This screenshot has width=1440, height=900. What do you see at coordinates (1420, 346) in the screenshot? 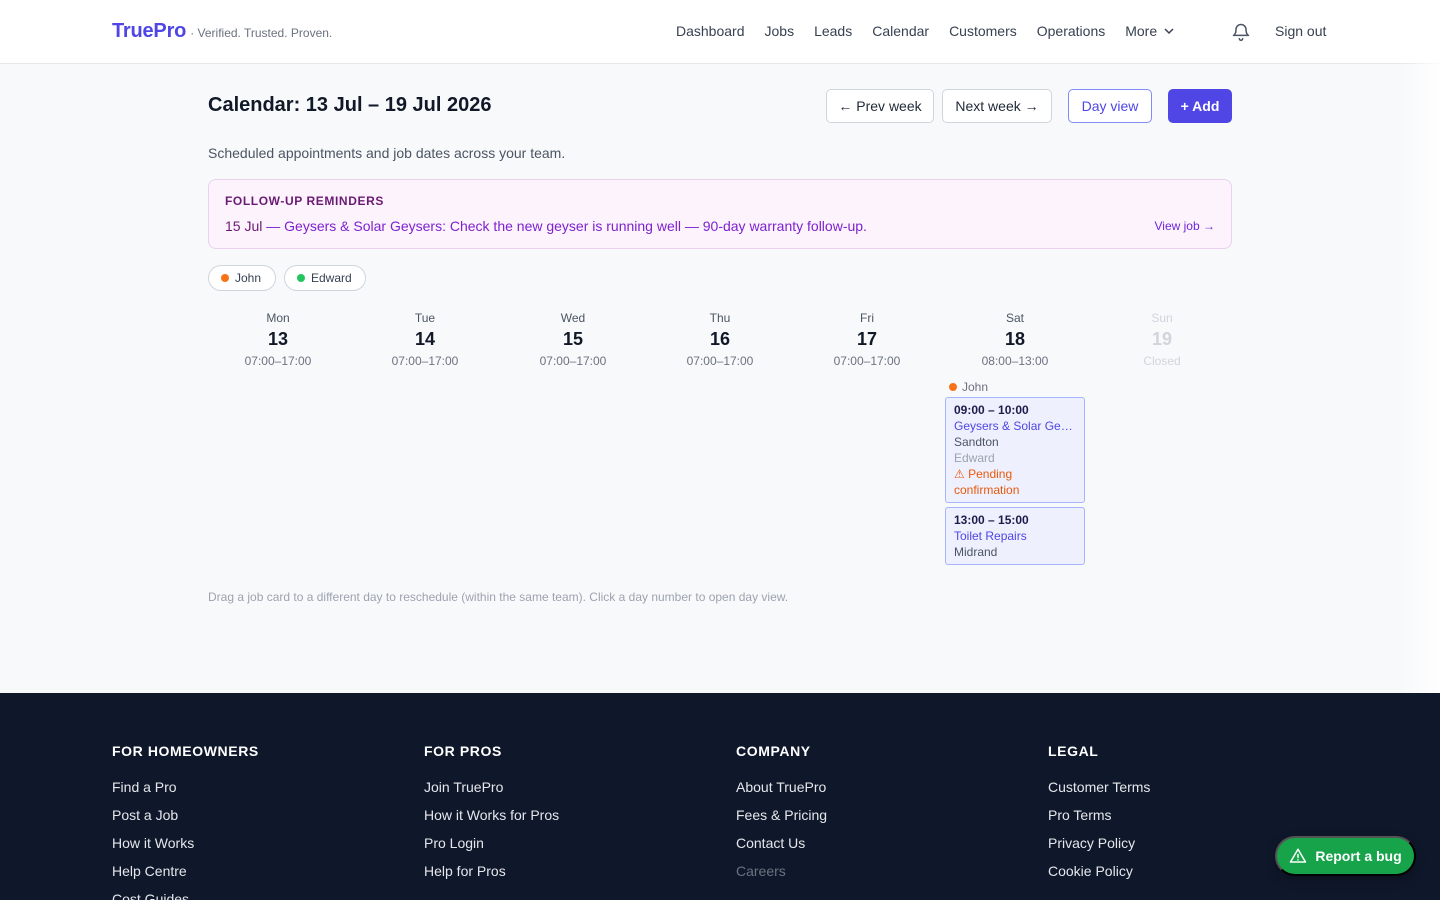
I see `edge-fade` at bounding box center [1420, 346].